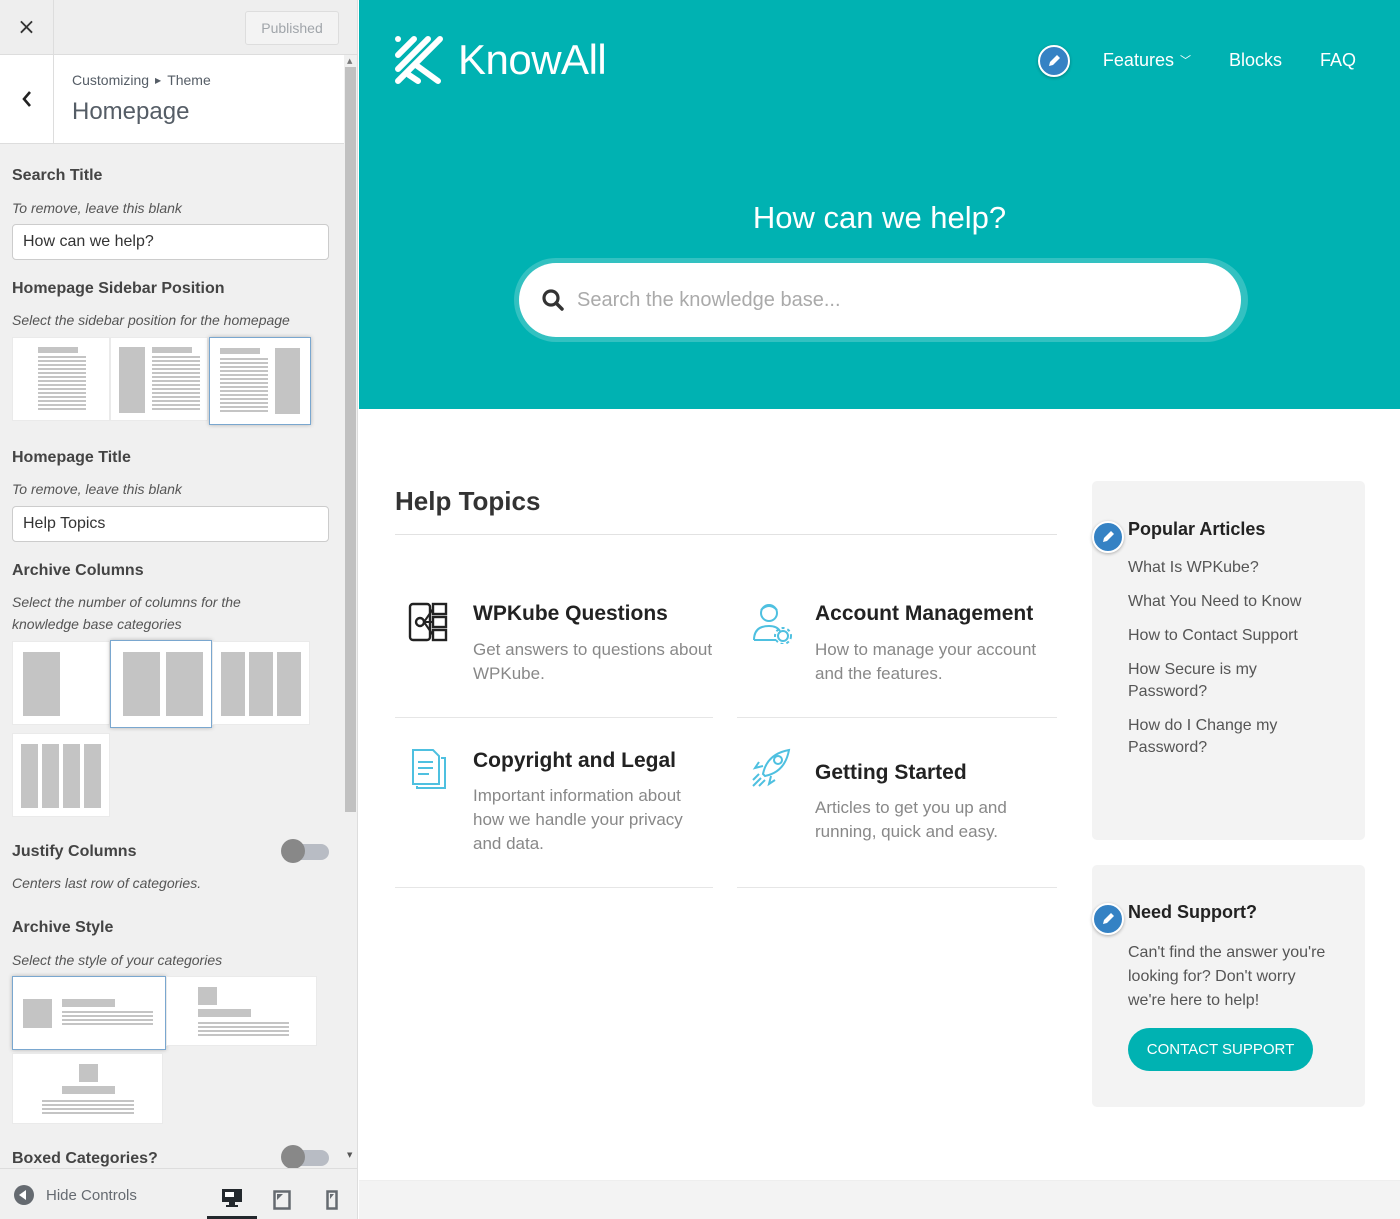  What do you see at coordinates (61, 379) in the screenshot?
I see `sidebar-option-none` at bounding box center [61, 379].